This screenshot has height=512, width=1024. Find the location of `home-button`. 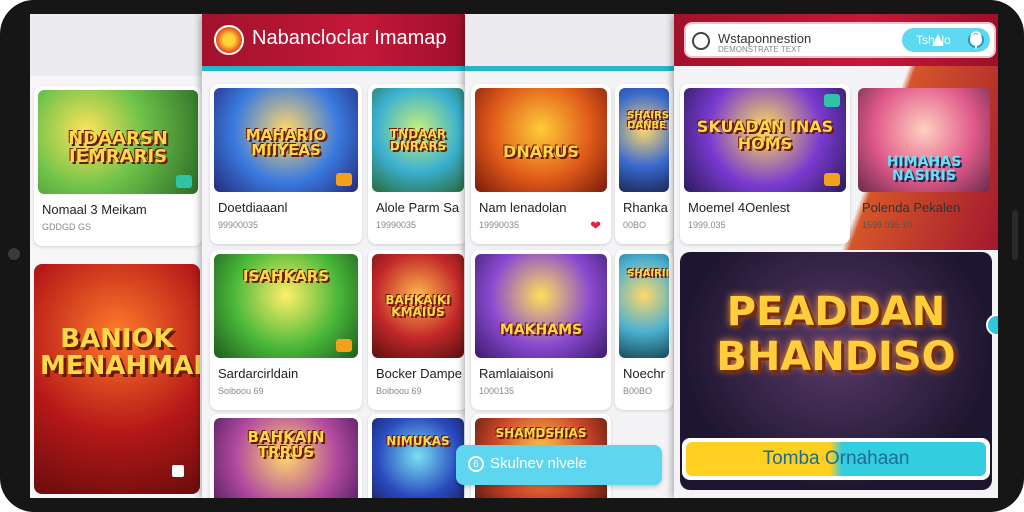

home-button is located at coordinates (178, 471).